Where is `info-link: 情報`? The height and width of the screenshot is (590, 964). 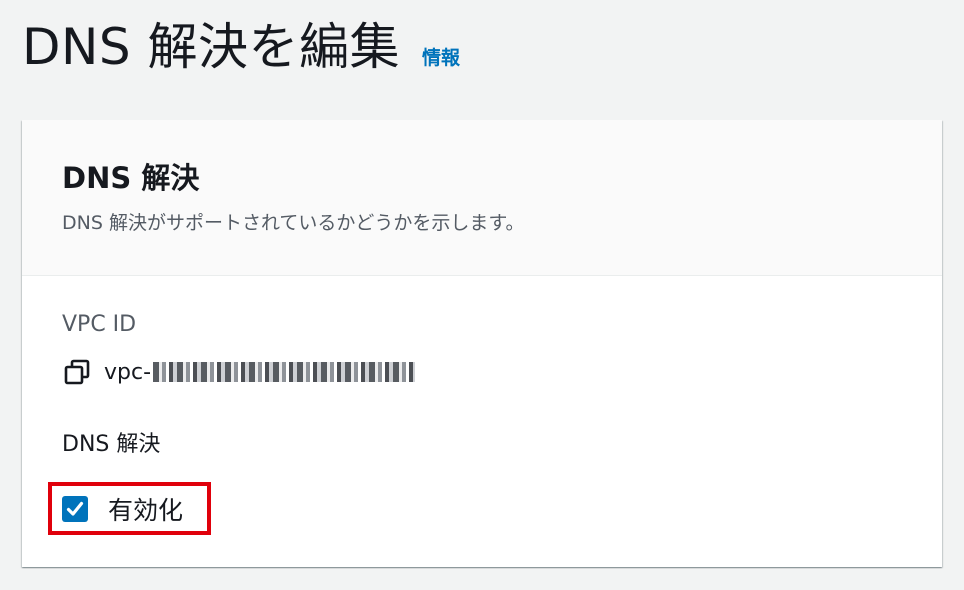
info-link: 情報 is located at coordinates (441, 56).